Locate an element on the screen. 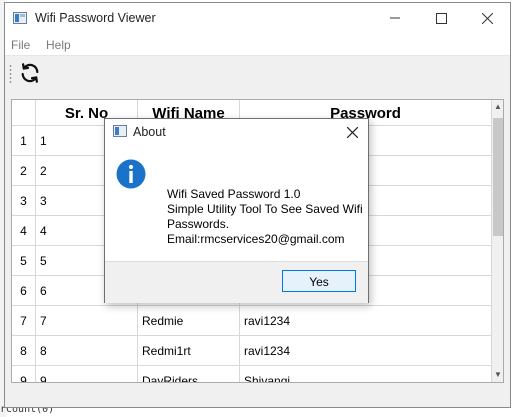  close-button is located at coordinates (487, 18).